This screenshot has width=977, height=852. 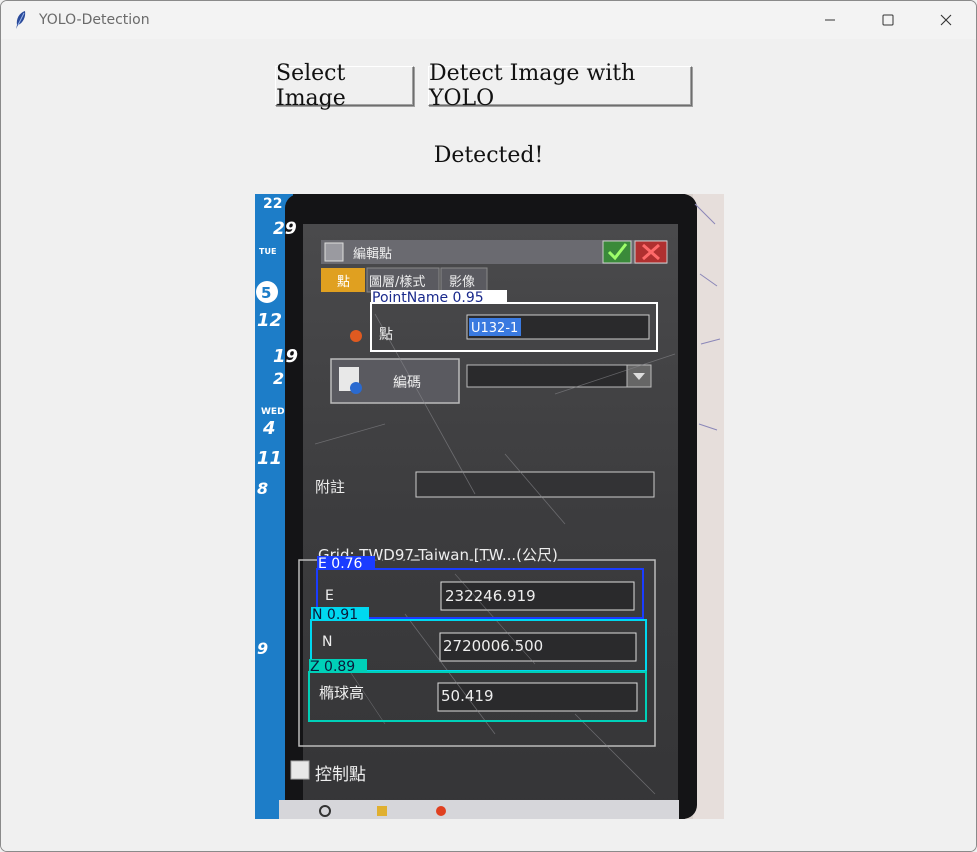 What do you see at coordinates (428, 298) in the screenshot?
I see `detection-label: PointName 0.95` at bounding box center [428, 298].